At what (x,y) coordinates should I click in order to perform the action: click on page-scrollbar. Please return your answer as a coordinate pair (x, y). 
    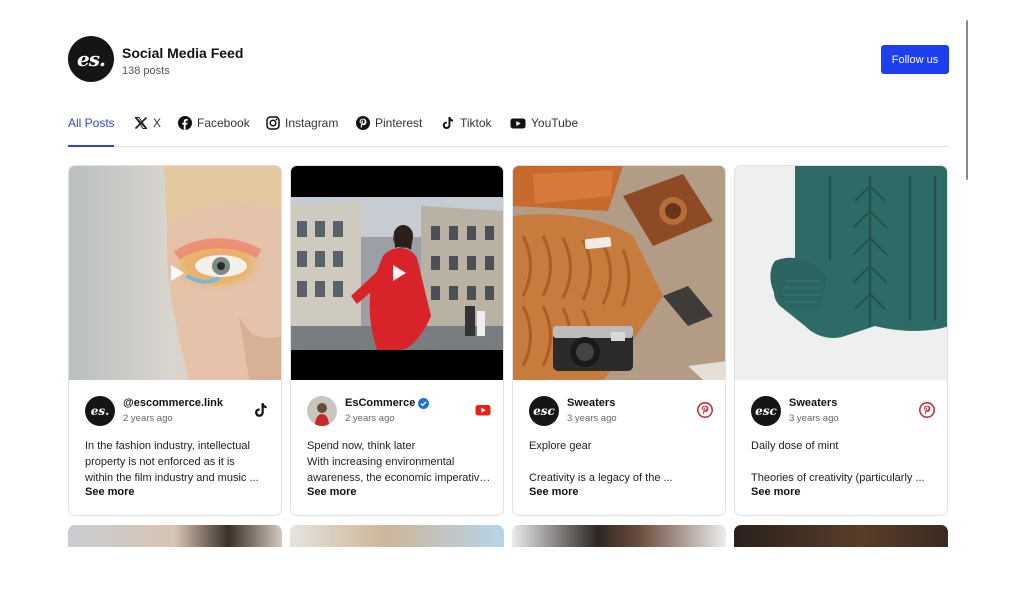
    Looking at the image, I should click on (967, 100).